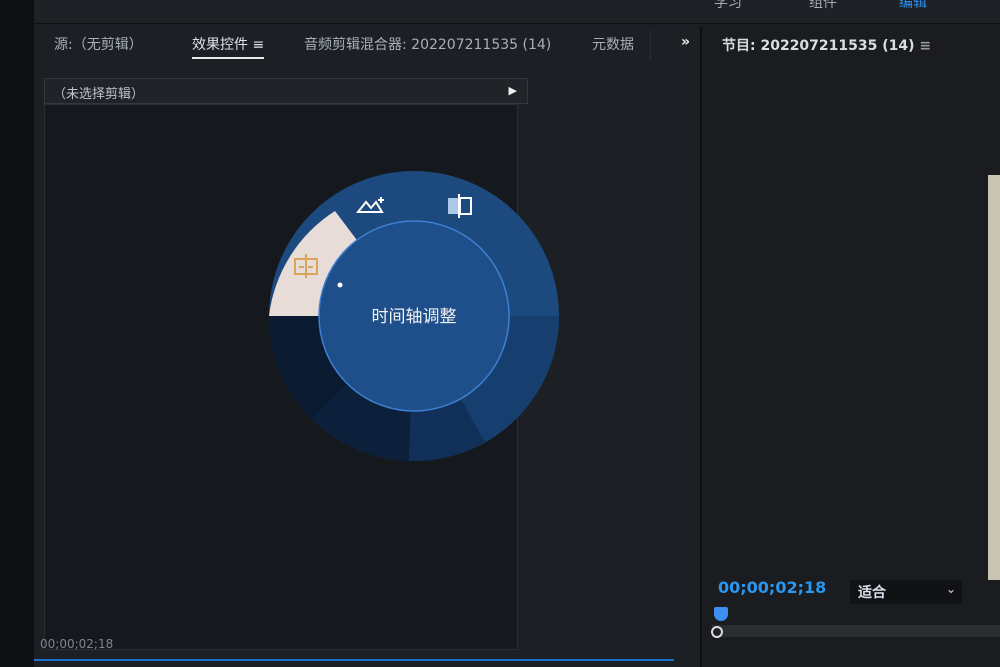 The height and width of the screenshot is (667, 1000). Describe the element at coordinates (685, 42) in the screenshot. I see `double-chevron-right-icon: »` at that location.